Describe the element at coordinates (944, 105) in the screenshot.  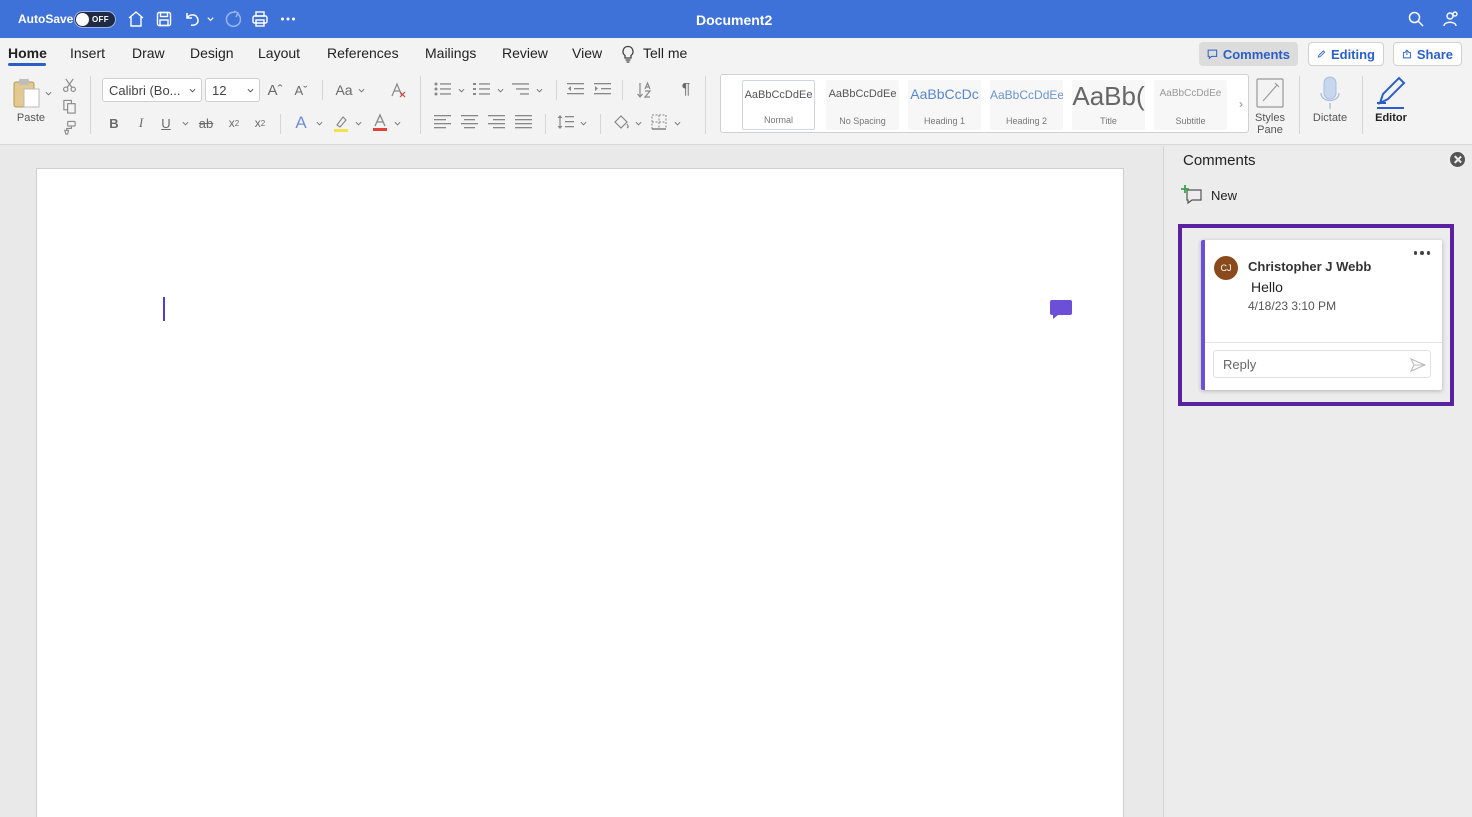
I see `style-heading-1: AaBbCcDc Heading 1` at that location.